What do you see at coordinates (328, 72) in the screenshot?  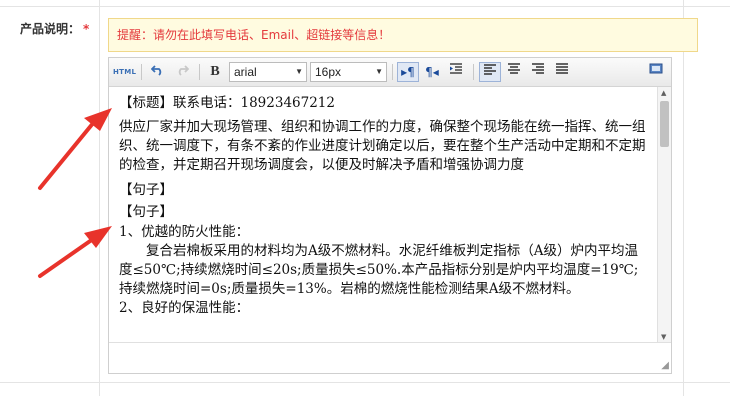 I see `font-size-value: 16px` at bounding box center [328, 72].